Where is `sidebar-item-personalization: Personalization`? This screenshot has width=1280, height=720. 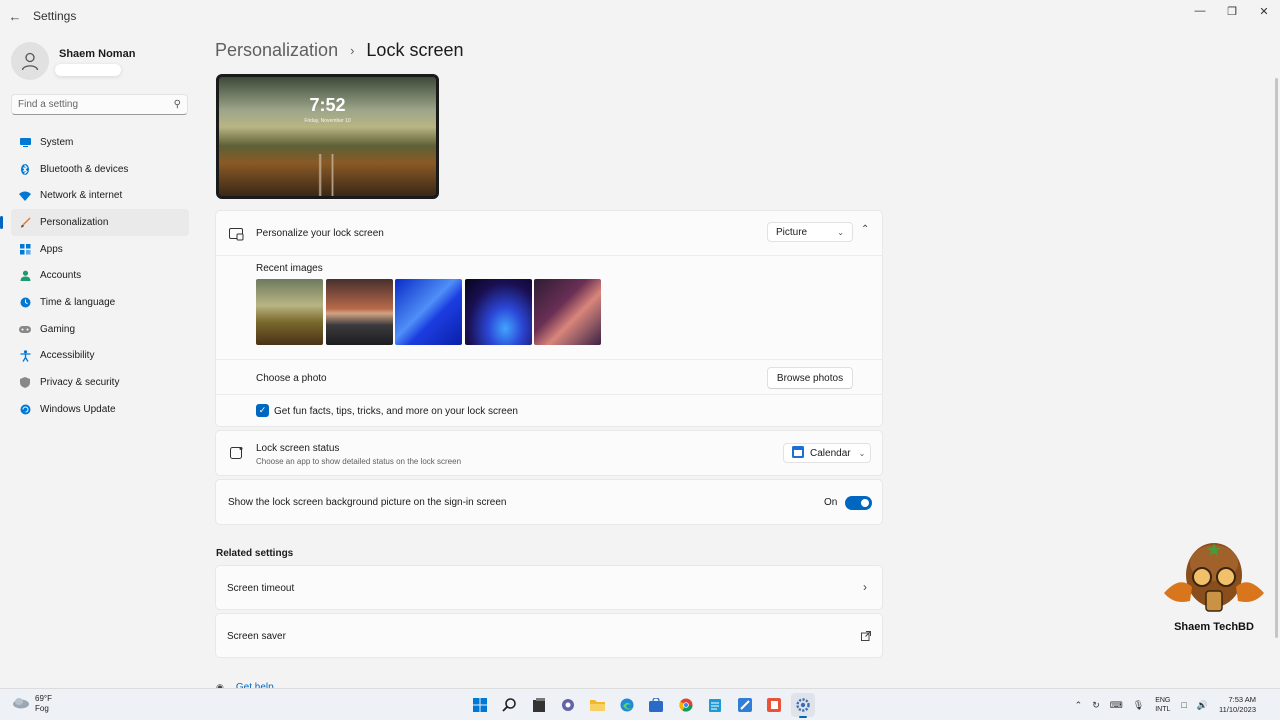
sidebar-item-personalization: Personalization is located at coordinates (94, 222).